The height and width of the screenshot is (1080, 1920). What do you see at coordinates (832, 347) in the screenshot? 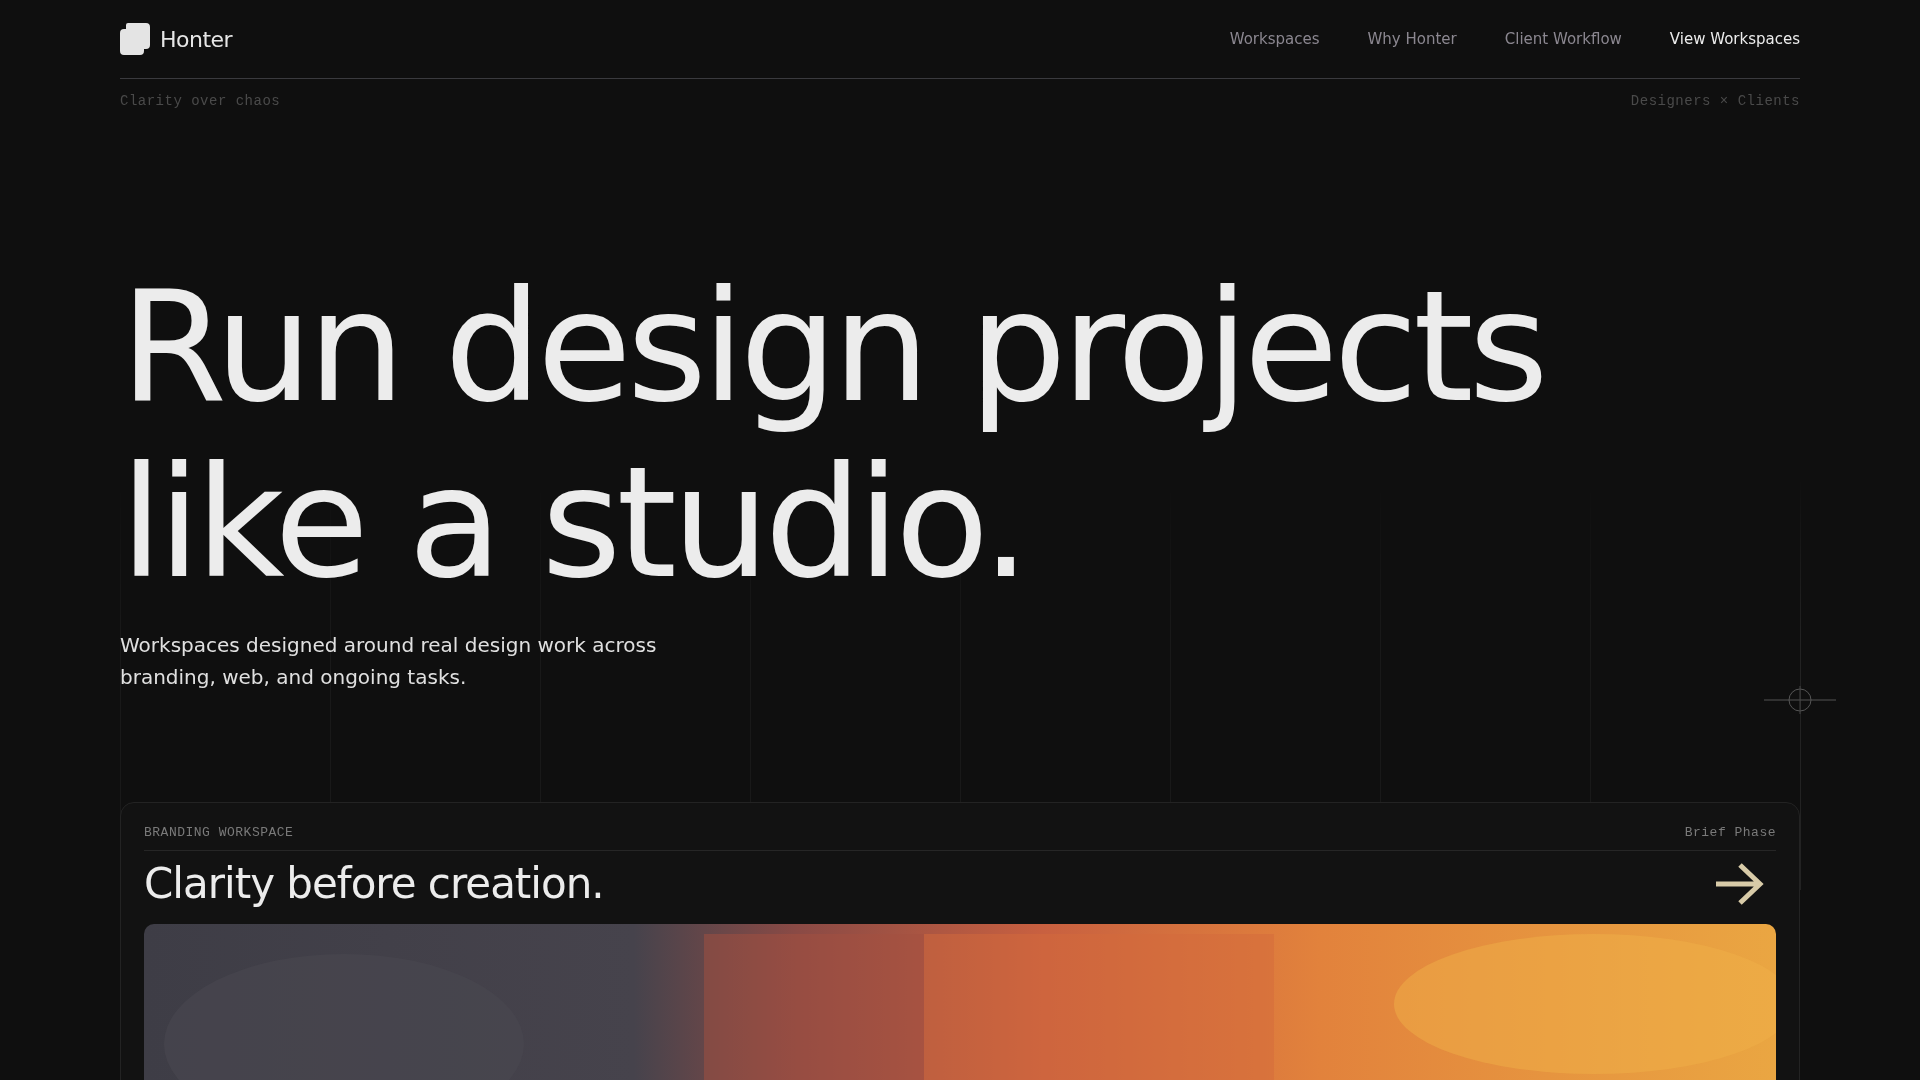
I see `hero-heading: Run design projects` at bounding box center [832, 347].